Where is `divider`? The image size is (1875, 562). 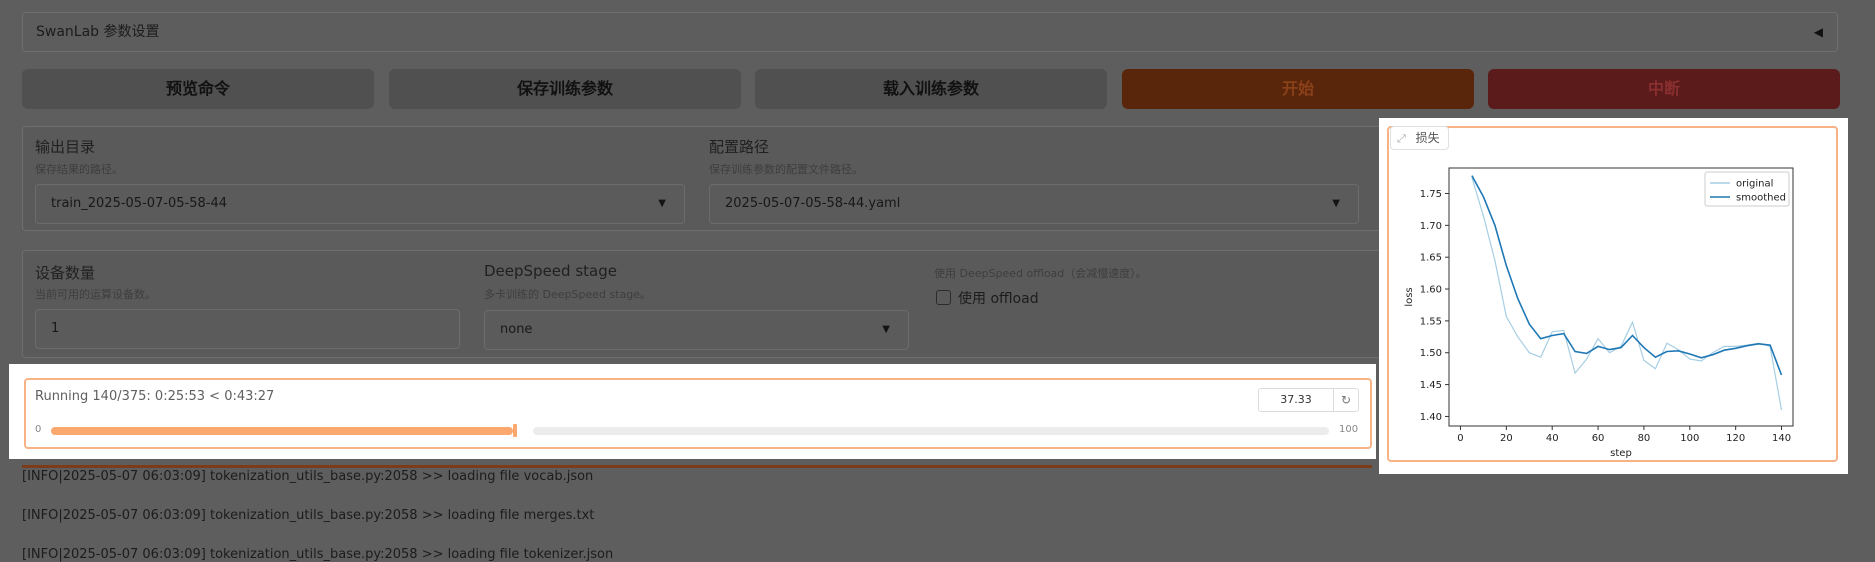 divider is located at coordinates (697, 466).